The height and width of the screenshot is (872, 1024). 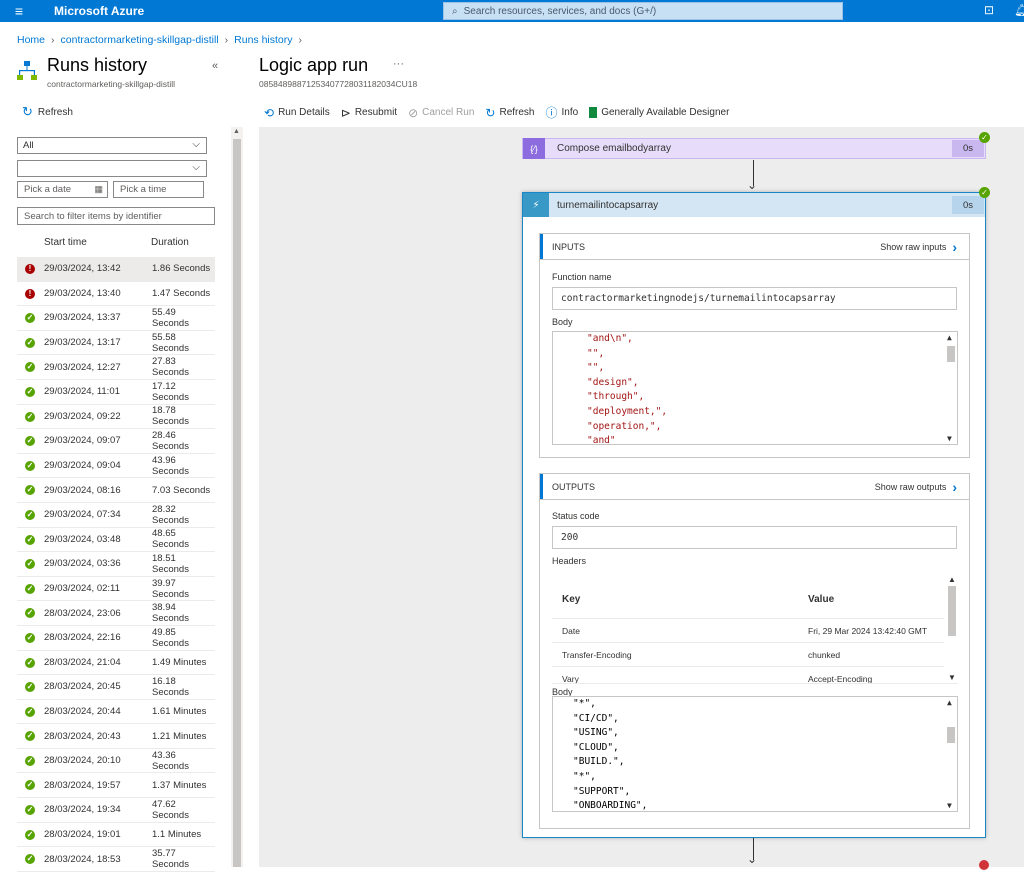 What do you see at coordinates (158, 189) in the screenshot?
I see `time-picker: Pick a time` at bounding box center [158, 189].